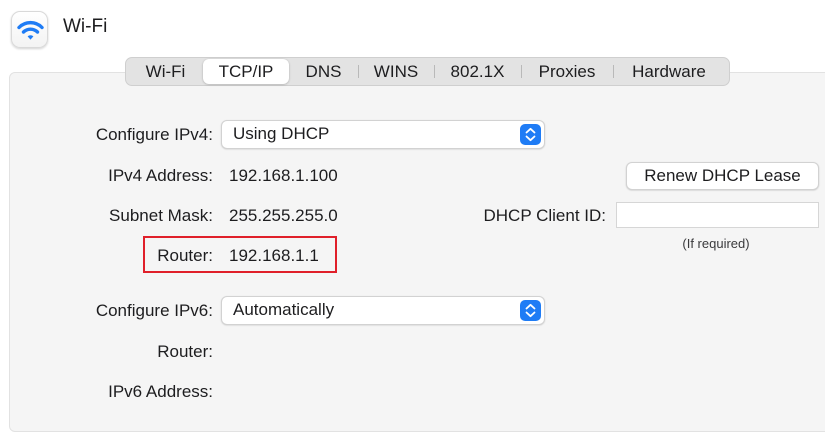 This screenshot has height=432, width=825. Describe the element at coordinates (722, 176) in the screenshot. I see `renew-dhcp-lease-button: Renew DHCP Lease` at that location.